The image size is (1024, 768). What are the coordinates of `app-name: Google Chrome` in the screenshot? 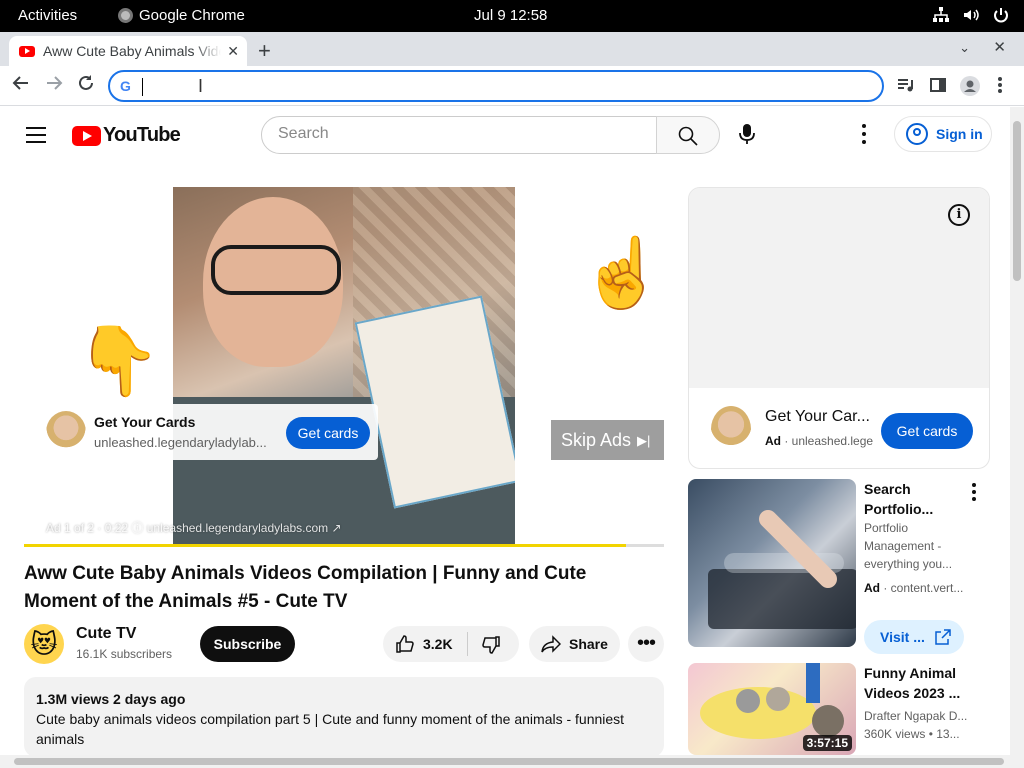 It's located at (192, 15).